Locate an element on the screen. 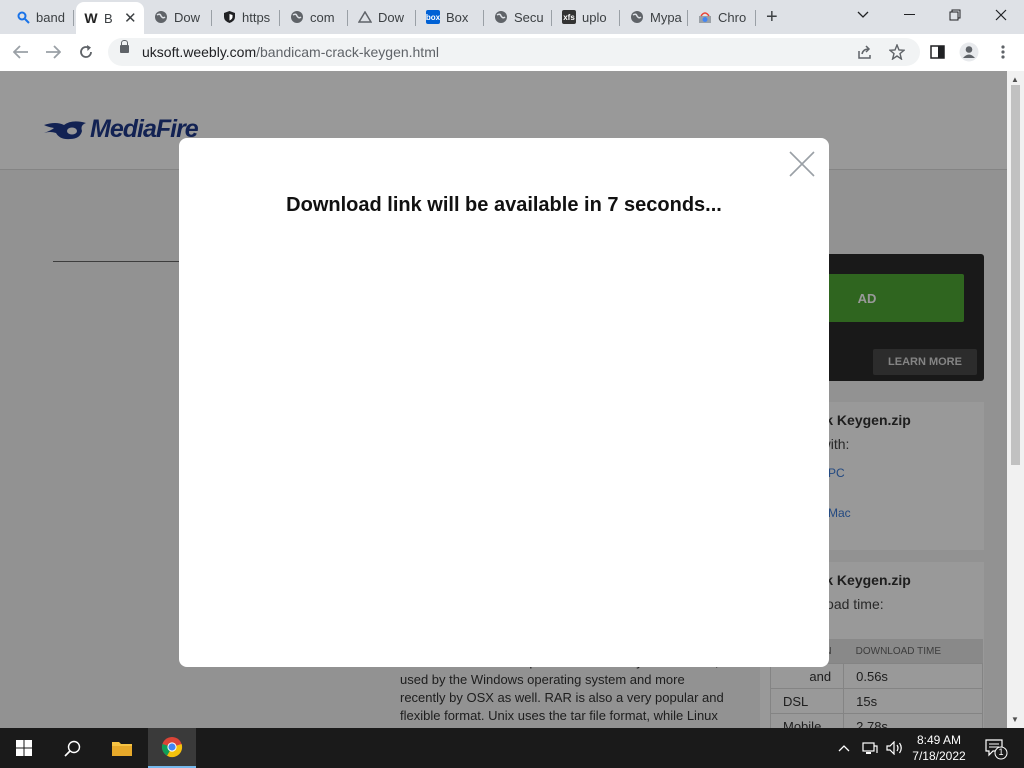 This screenshot has width=1024, height=768. tab-download: Dow is located at coordinates (179, 17).